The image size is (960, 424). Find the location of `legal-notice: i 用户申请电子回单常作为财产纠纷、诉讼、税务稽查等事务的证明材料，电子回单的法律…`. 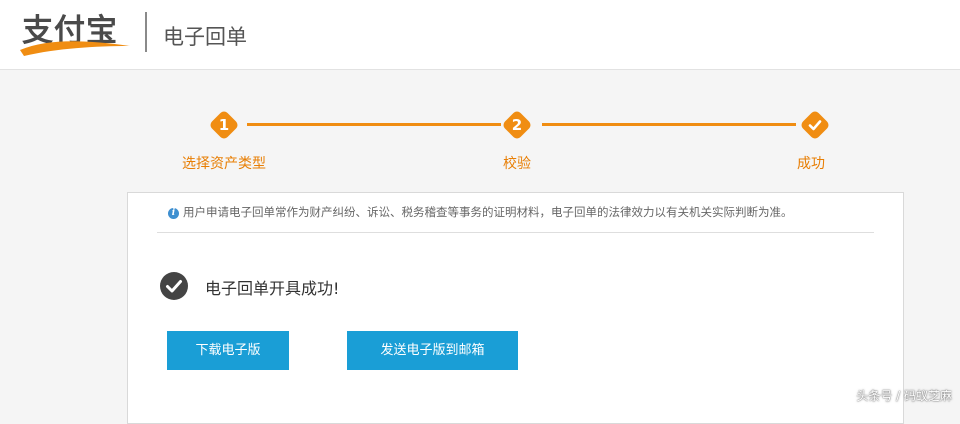

legal-notice: i 用户申请电子回单常作为财产纠纷、诉讼、税务稽查等事务的证明材料，电子回单的法律… is located at coordinates (480, 212).